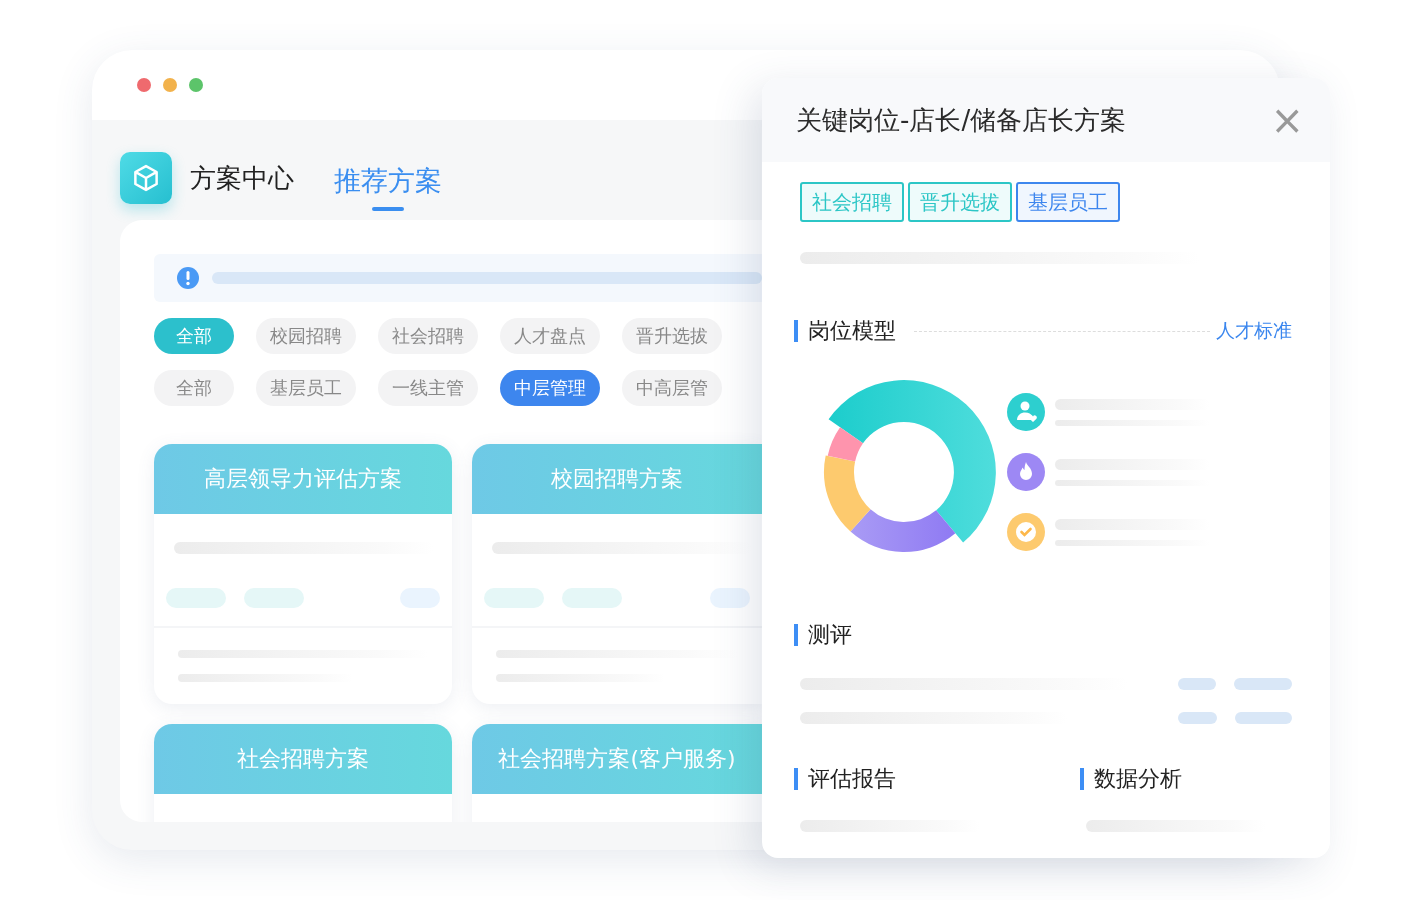 This screenshot has width=1420, height=900. Describe the element at coordinates (303, 574) in the screenshot. I see `plan-card: 高层领导力评估方案` at that location.